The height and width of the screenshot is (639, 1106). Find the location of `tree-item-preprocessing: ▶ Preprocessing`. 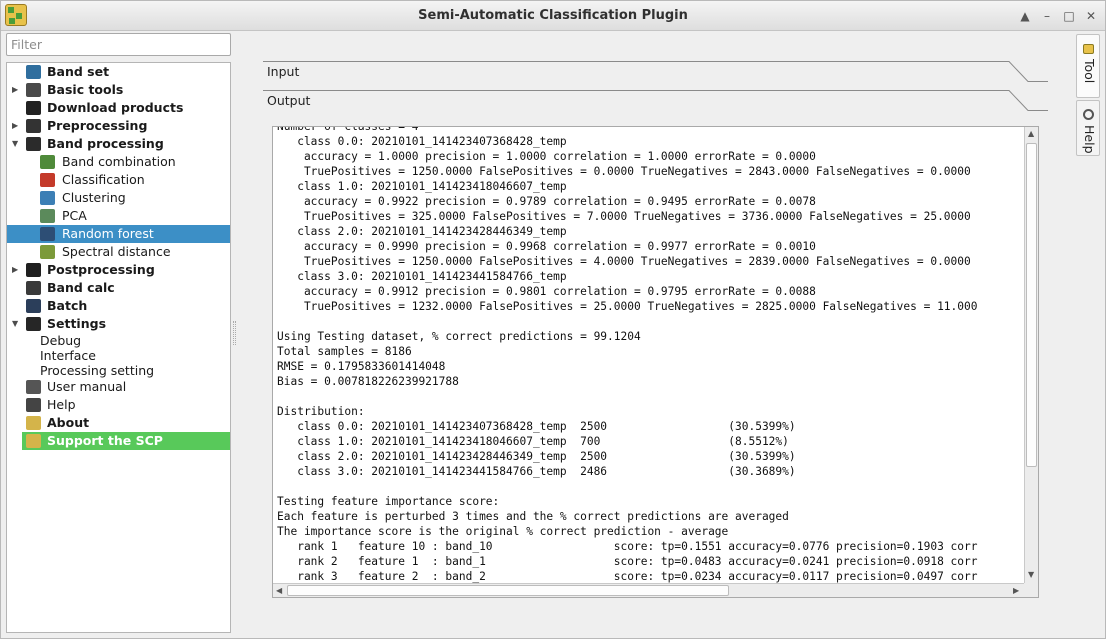

tree-item-preprocessing: ▶ Preprocessing is located at coordinates (118, 126).